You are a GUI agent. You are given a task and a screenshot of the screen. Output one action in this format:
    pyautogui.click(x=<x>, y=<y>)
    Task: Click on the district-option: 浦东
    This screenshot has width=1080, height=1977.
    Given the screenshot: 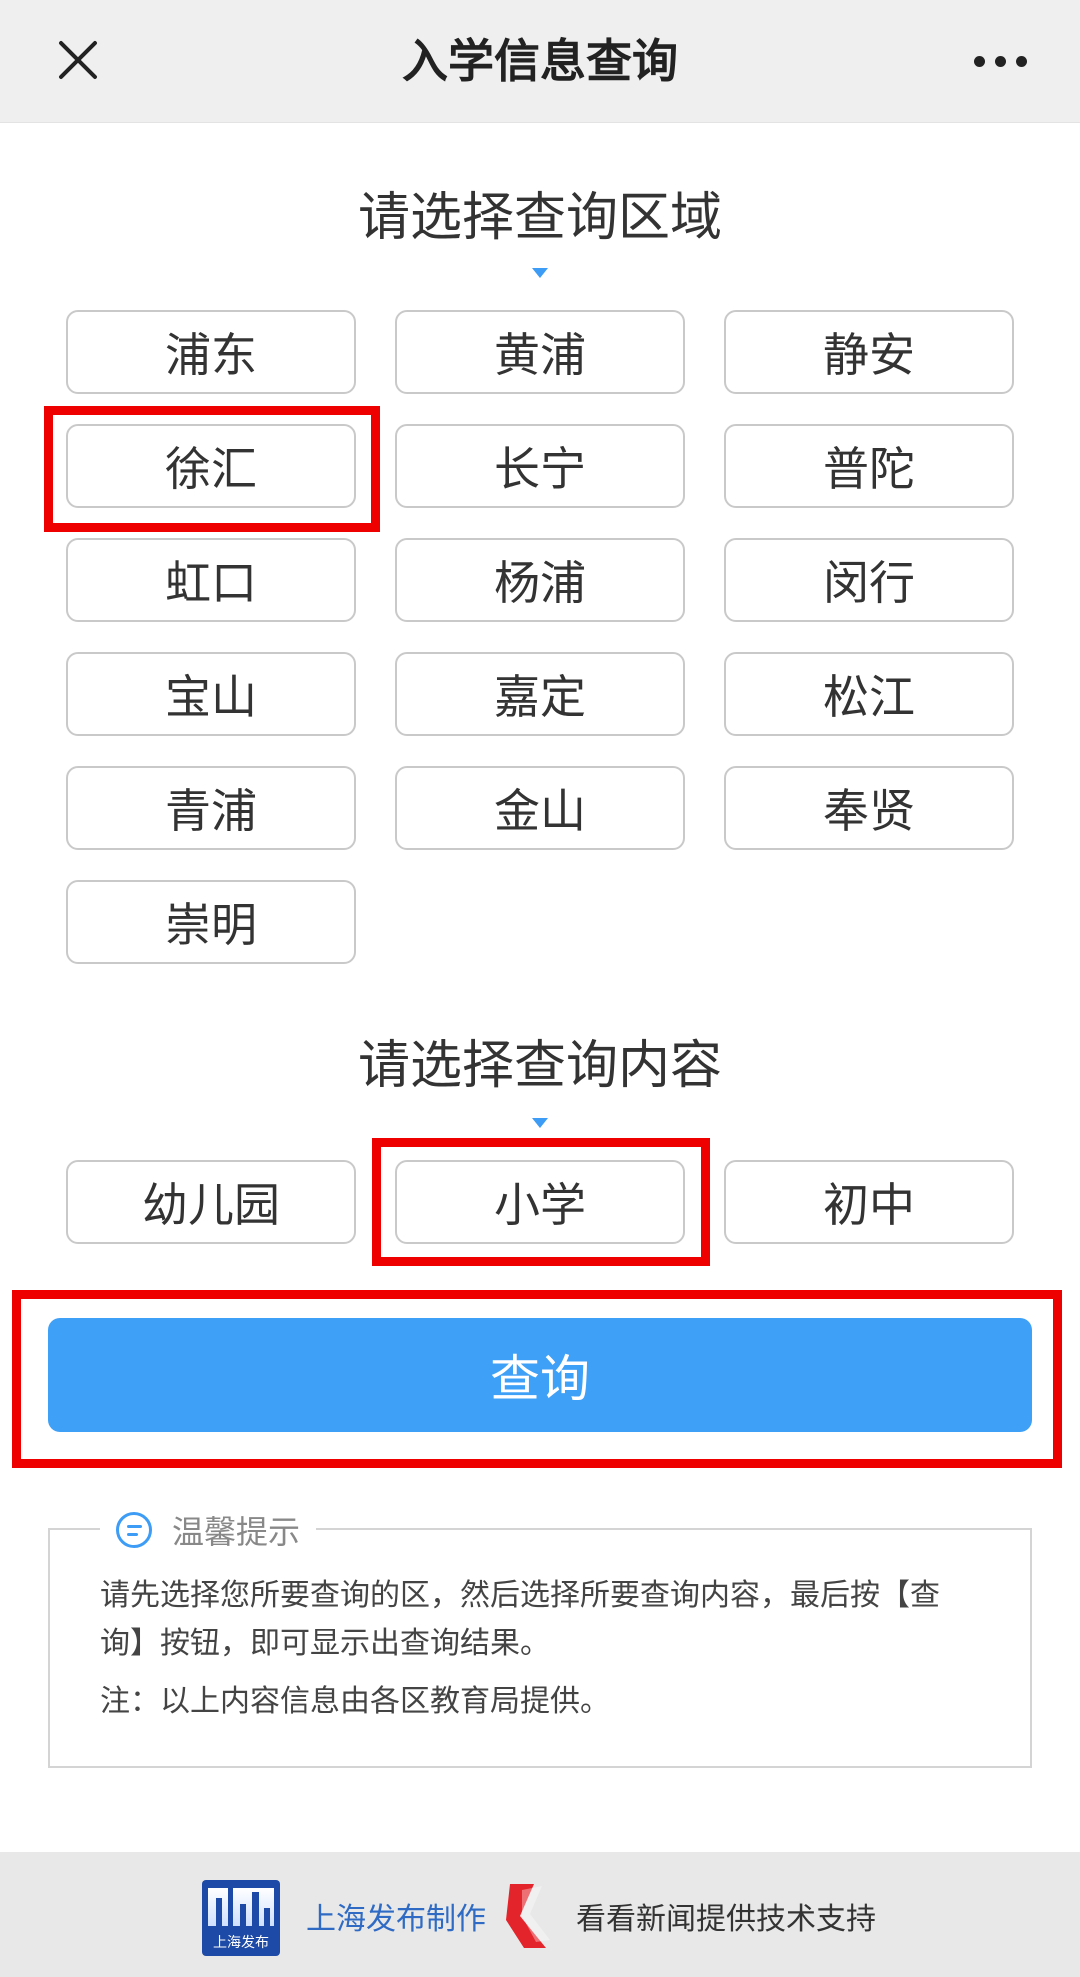 What is the action you would take?
    pyautogui.click(x=211, y=352)
    